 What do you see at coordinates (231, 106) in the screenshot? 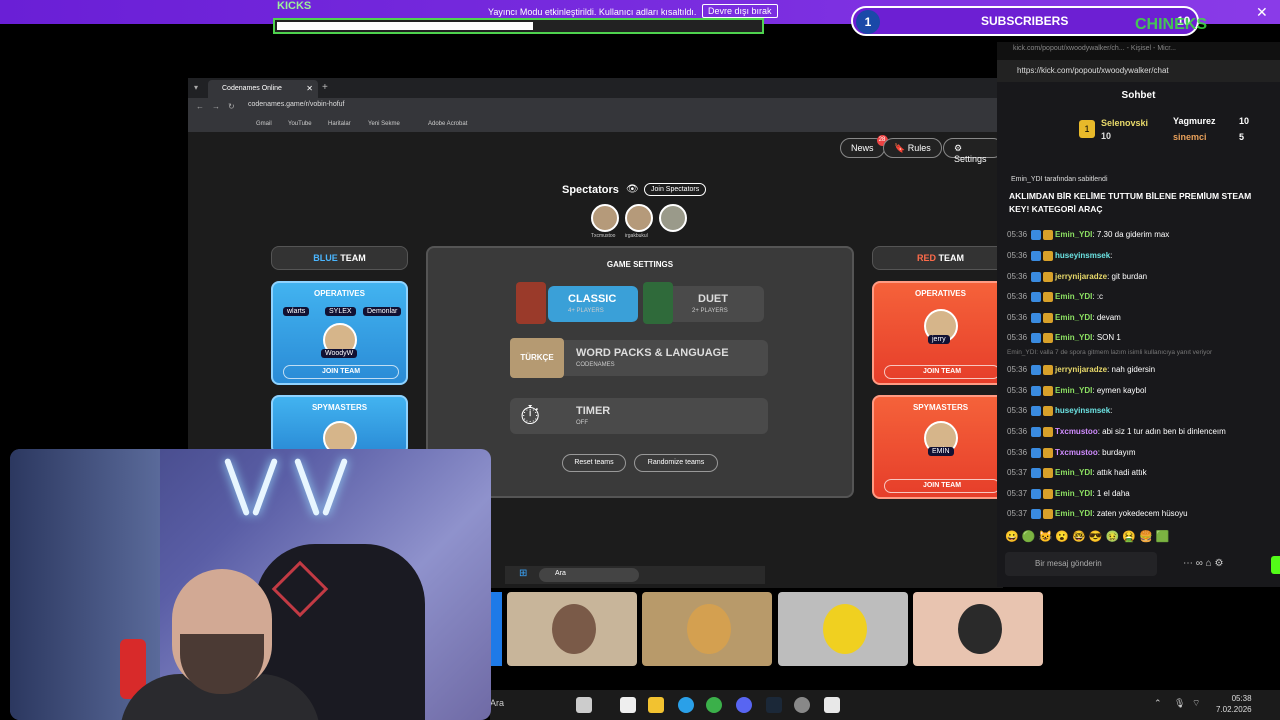
I see `reload-icon: ↻` at bounding box center [231, 106].